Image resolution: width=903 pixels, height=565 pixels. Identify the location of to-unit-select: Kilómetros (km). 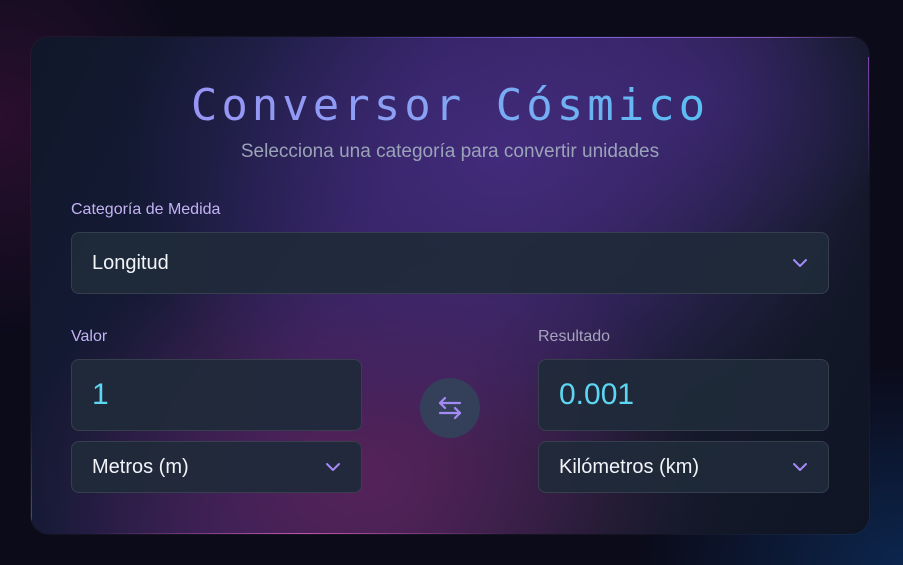
(683, 467).